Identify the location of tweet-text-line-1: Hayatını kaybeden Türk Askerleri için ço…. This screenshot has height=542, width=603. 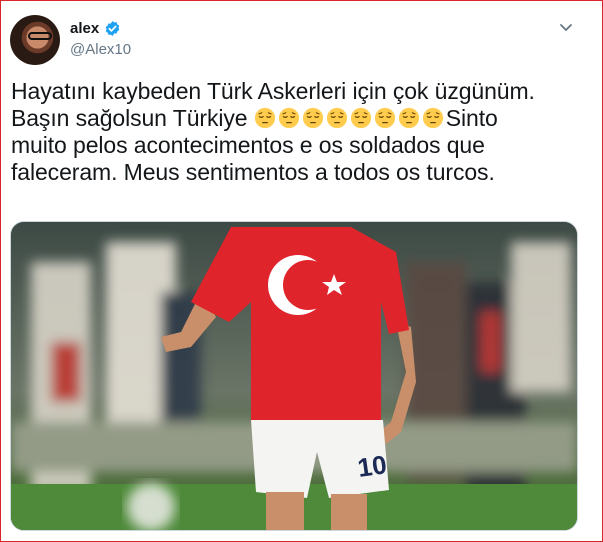
(273, 91).